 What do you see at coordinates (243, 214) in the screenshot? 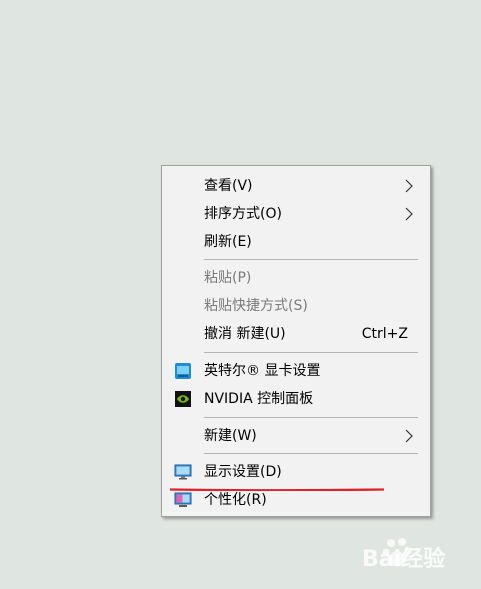
I see `menu-item-label: 排序方式(O)` at bounding box center [243, 214].